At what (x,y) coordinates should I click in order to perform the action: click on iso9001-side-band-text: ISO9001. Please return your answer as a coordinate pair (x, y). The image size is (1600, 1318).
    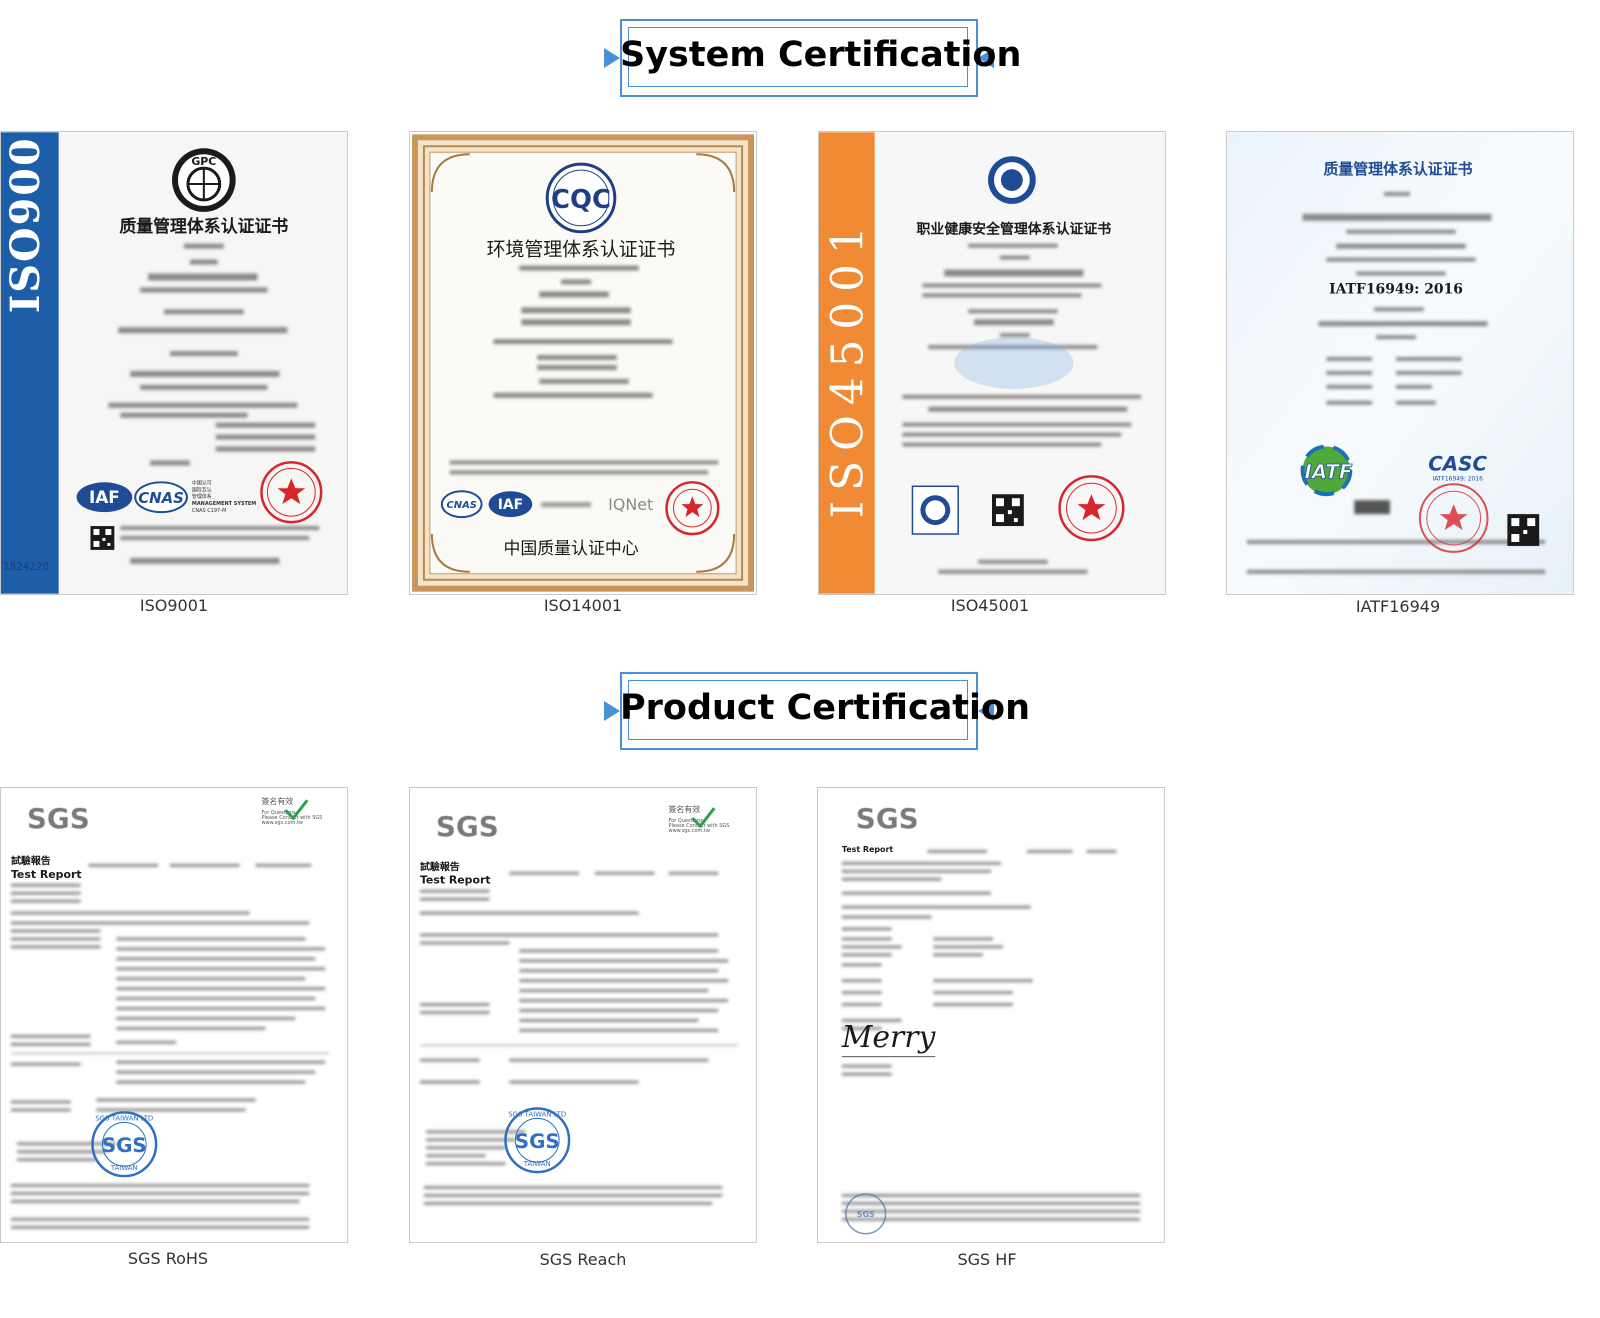
    Looking at the image, I should click on (26, 222).